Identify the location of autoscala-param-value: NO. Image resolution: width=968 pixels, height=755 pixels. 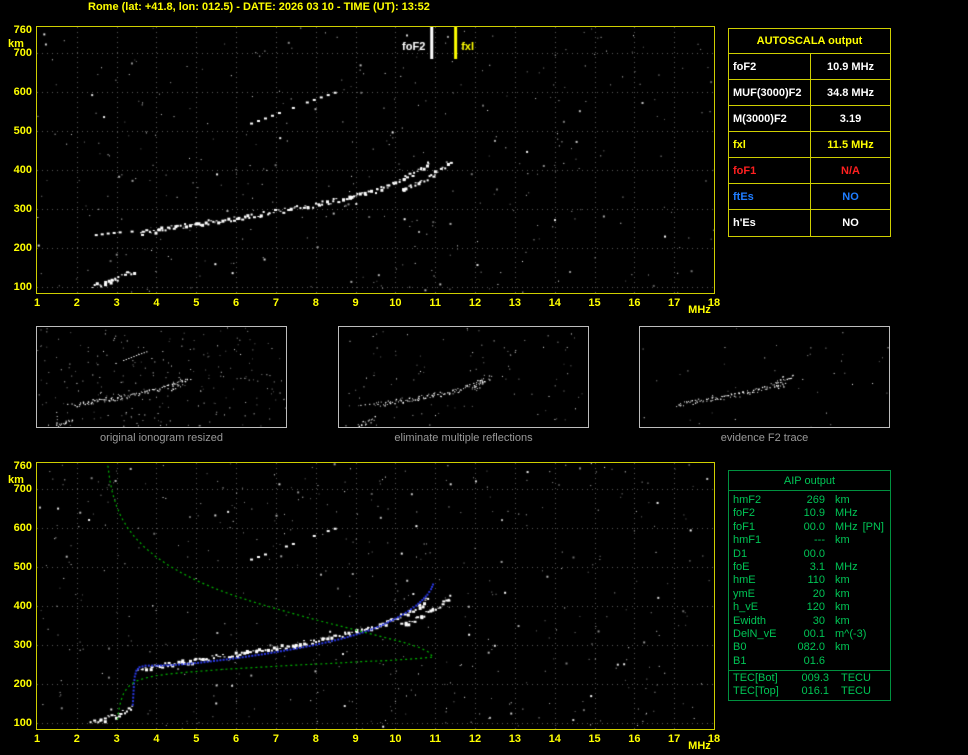
(850, 223).